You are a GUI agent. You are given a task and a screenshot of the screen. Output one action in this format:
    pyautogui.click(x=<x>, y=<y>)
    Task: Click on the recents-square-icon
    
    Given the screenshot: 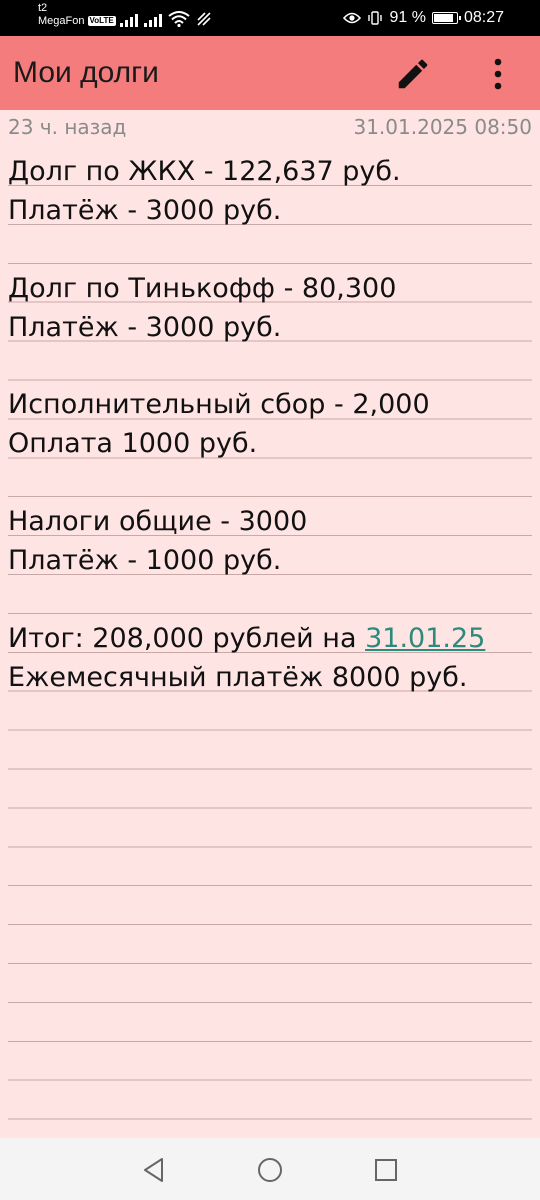 What is the action you would take?
    pyautogui.click(x=386, y=1170)
    